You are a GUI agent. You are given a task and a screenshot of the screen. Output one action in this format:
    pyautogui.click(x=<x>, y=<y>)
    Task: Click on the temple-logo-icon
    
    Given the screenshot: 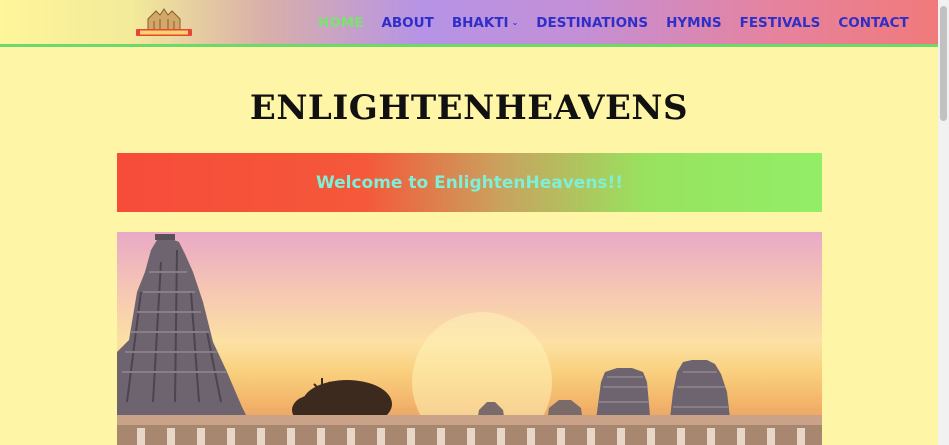 What is the action you would take?
    pyautogui.click(x=164, y=22)
    